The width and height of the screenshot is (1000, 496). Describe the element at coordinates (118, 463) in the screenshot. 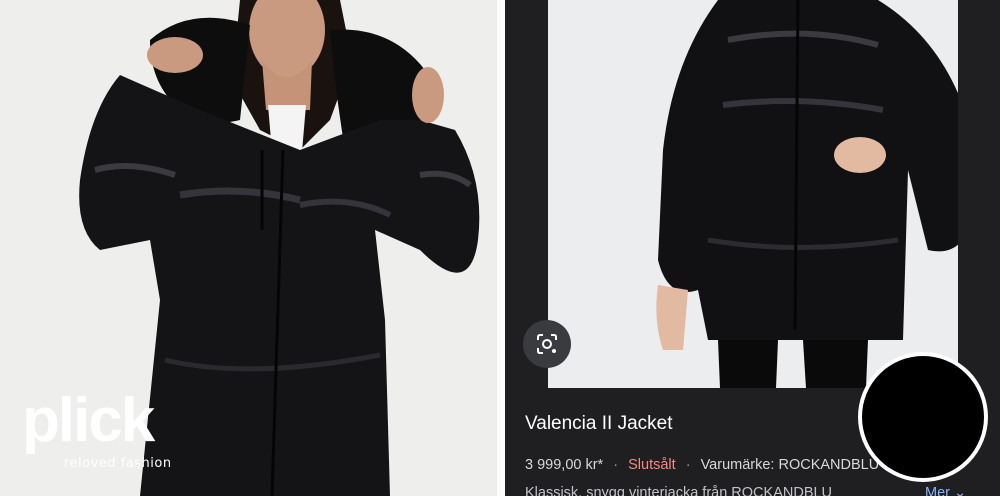

I see `logo-tagline: reloved fashion` at that location.